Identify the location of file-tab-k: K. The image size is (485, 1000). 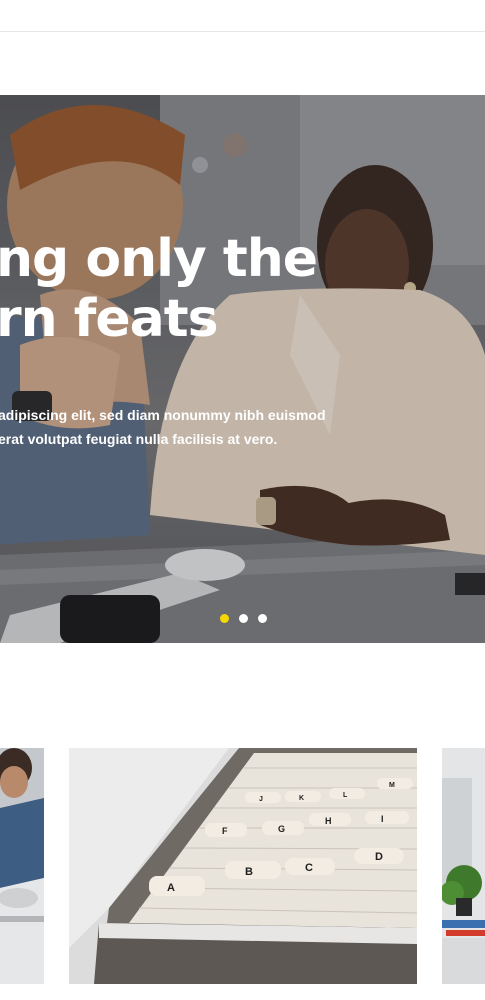
(301, 798).